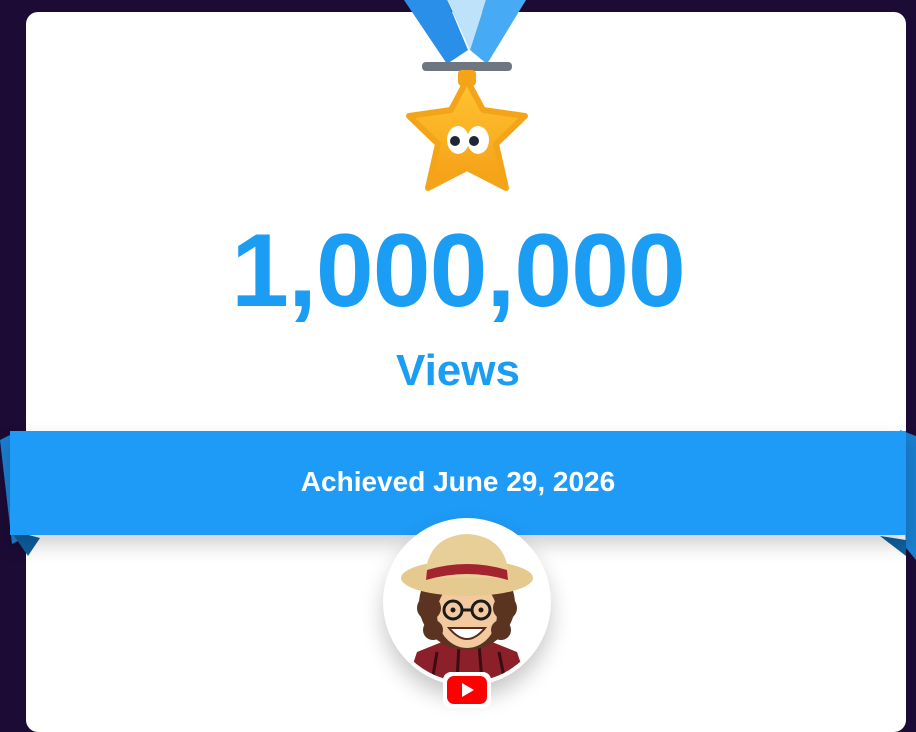 The width and height of the screenshot is (916, 732). Describe the element at coordinates (458, 370) in the screenshot. I see `metric-label: Views` at that location.